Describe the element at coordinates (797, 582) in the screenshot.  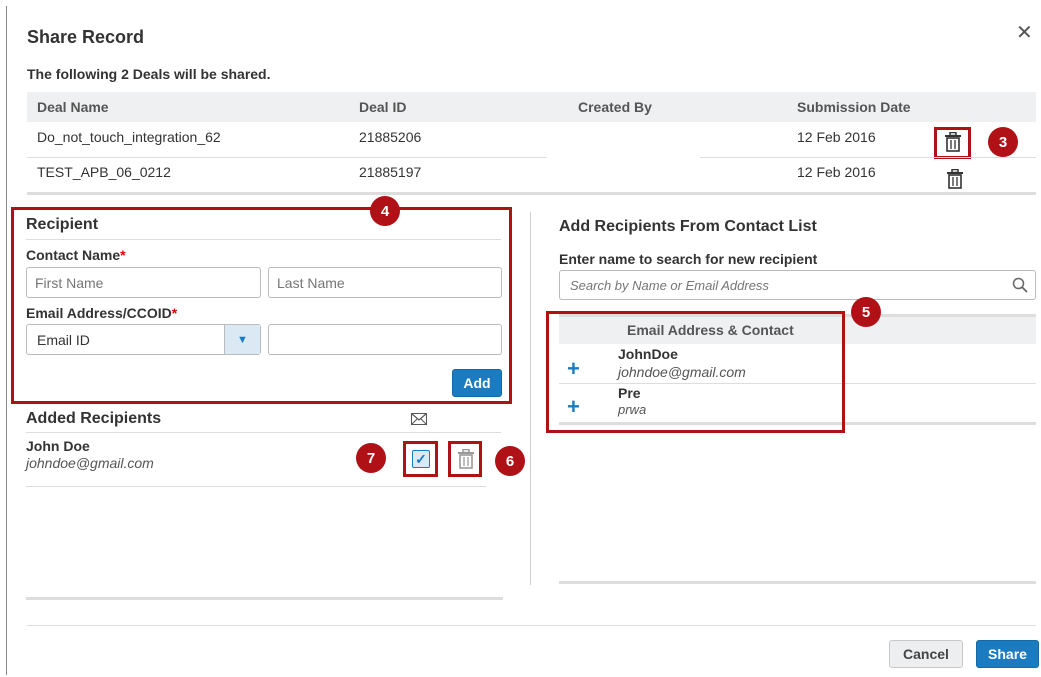
I see `right-panel-bottom` at that location.